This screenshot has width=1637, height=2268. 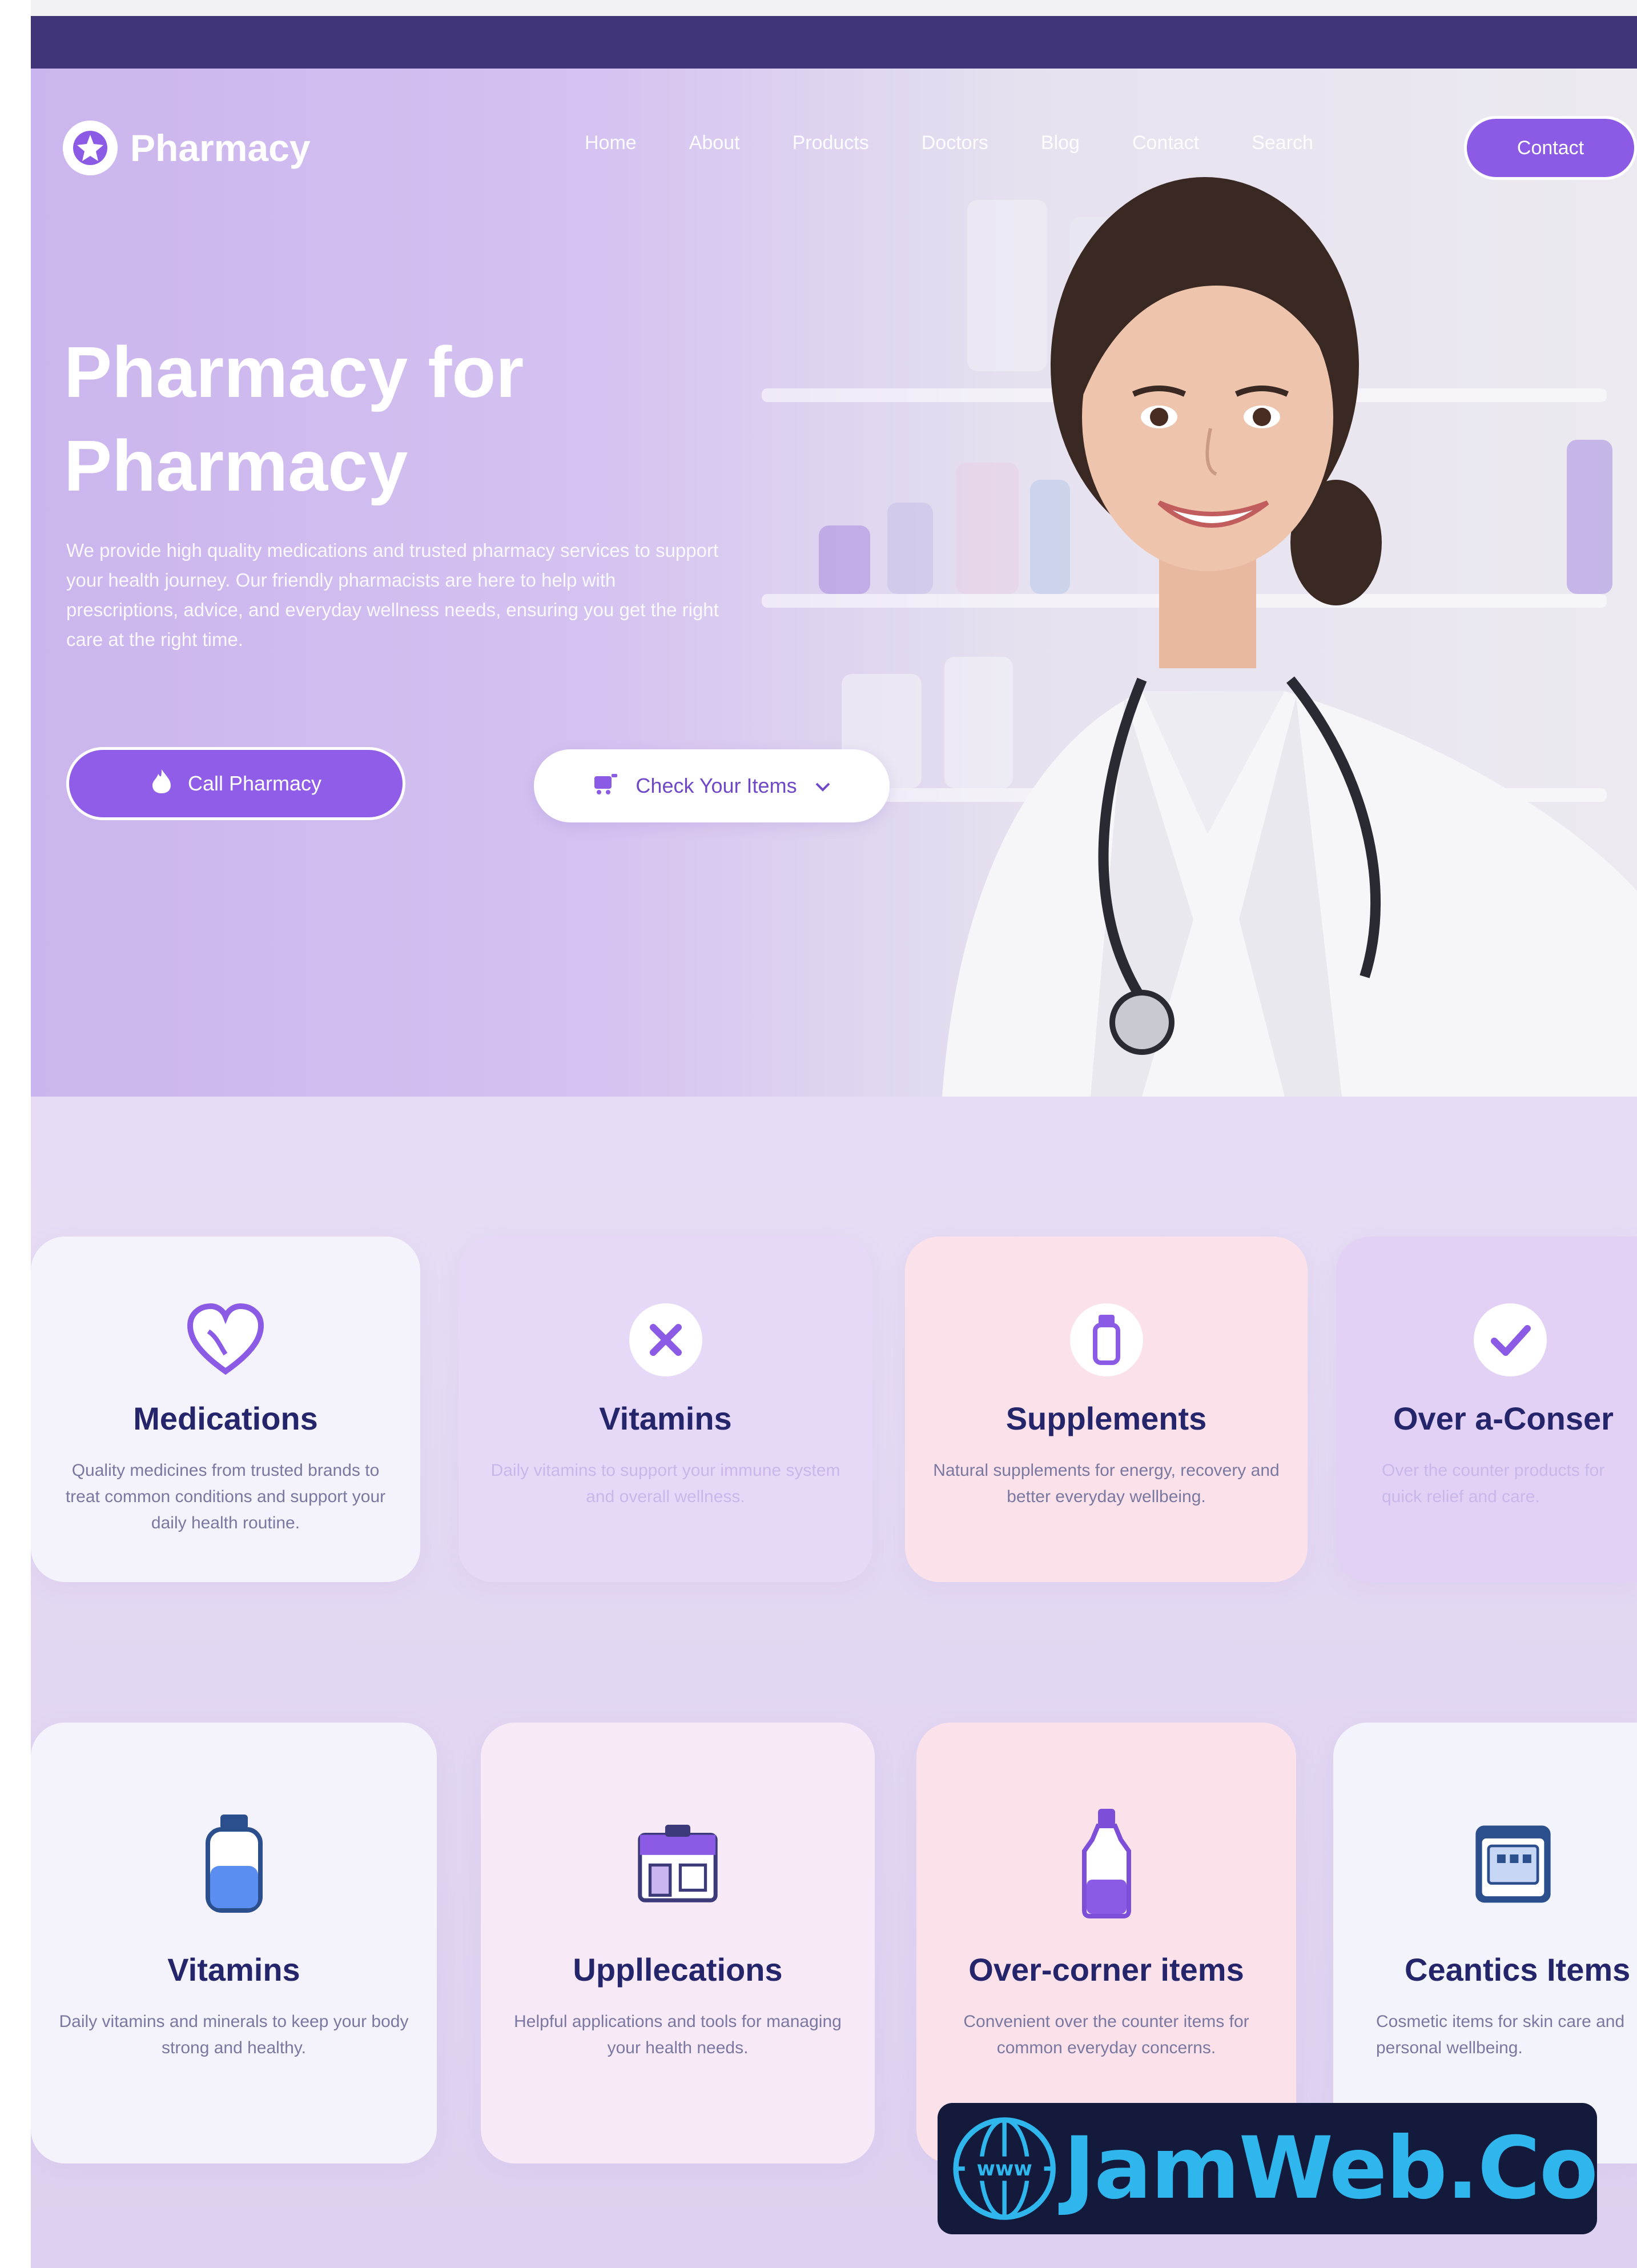 I want to click on check-items-label: Check Your Items, so click(x=716, y=785).